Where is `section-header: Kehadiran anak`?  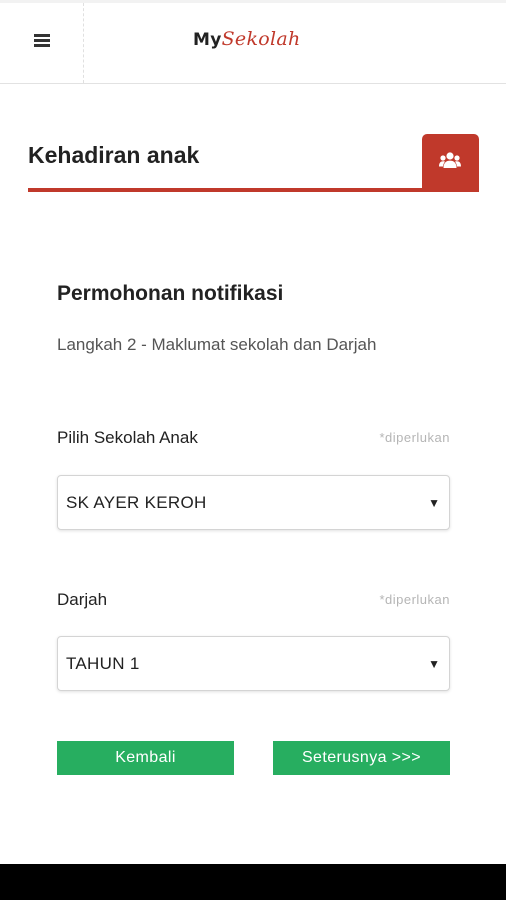 section-header: Kehadiran anak is located at coordinates (253, 165).